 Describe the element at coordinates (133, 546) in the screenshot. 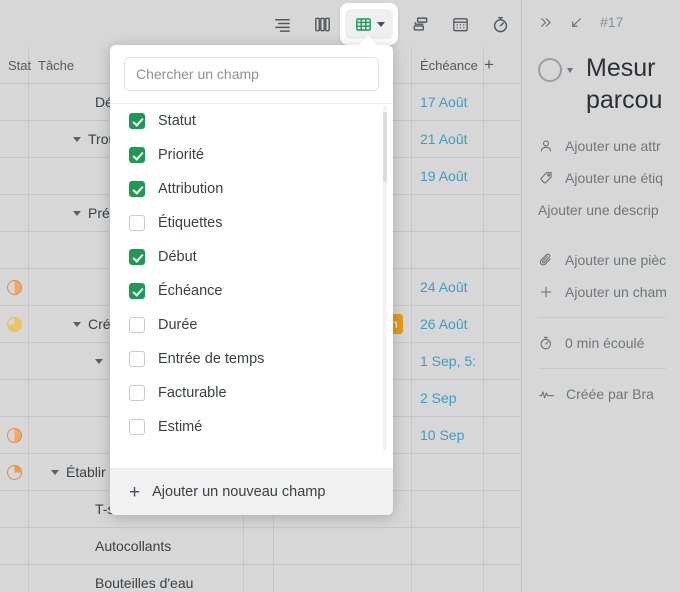

I see `task-name-cell: Autocollants` at that location.